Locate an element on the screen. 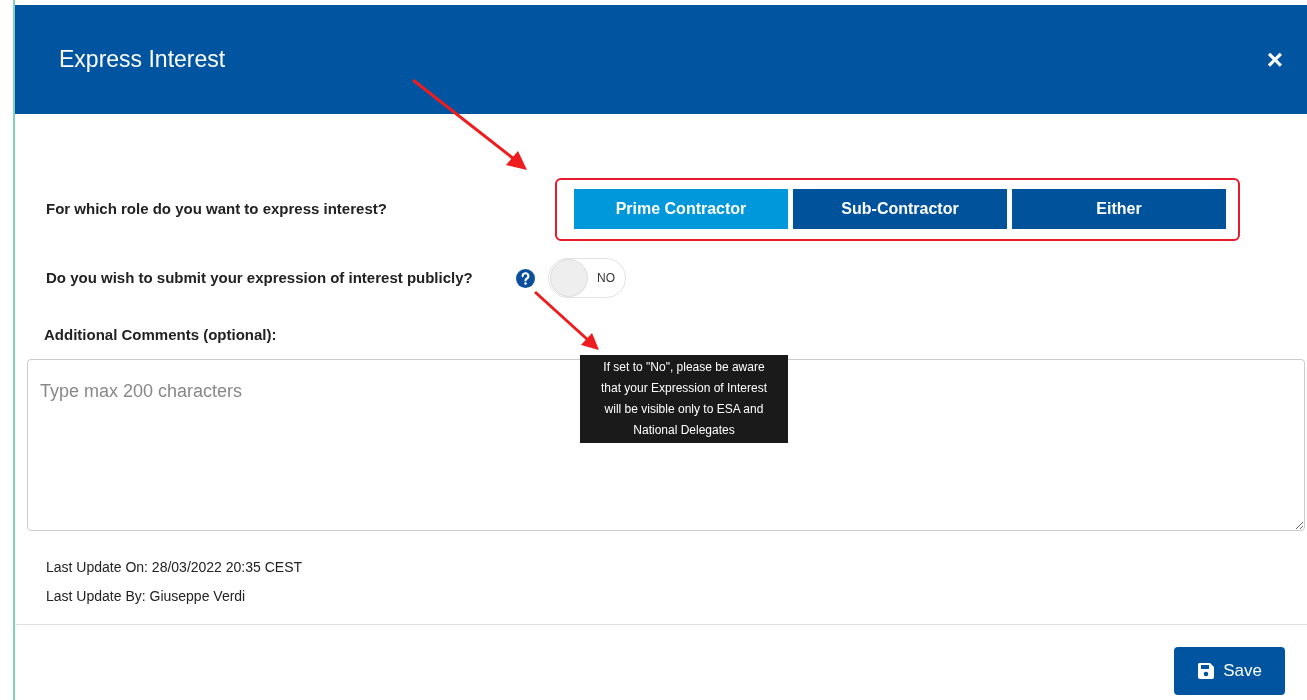 The width and height of the screenshot is (1307, 700). role-question-label: For which role do you want to express interest? is located at coordinates (217, 208).